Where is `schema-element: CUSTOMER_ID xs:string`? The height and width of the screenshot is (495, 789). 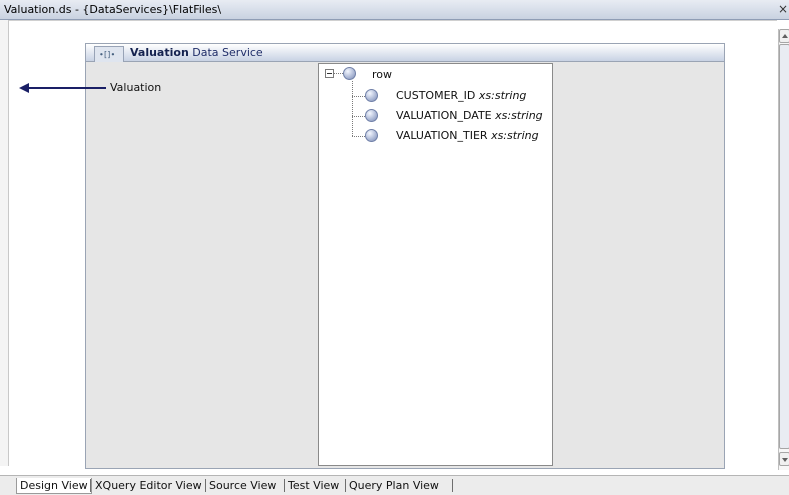 schema-element: CUSTOMER_ID xs:string is located at coordinates (461, 95).